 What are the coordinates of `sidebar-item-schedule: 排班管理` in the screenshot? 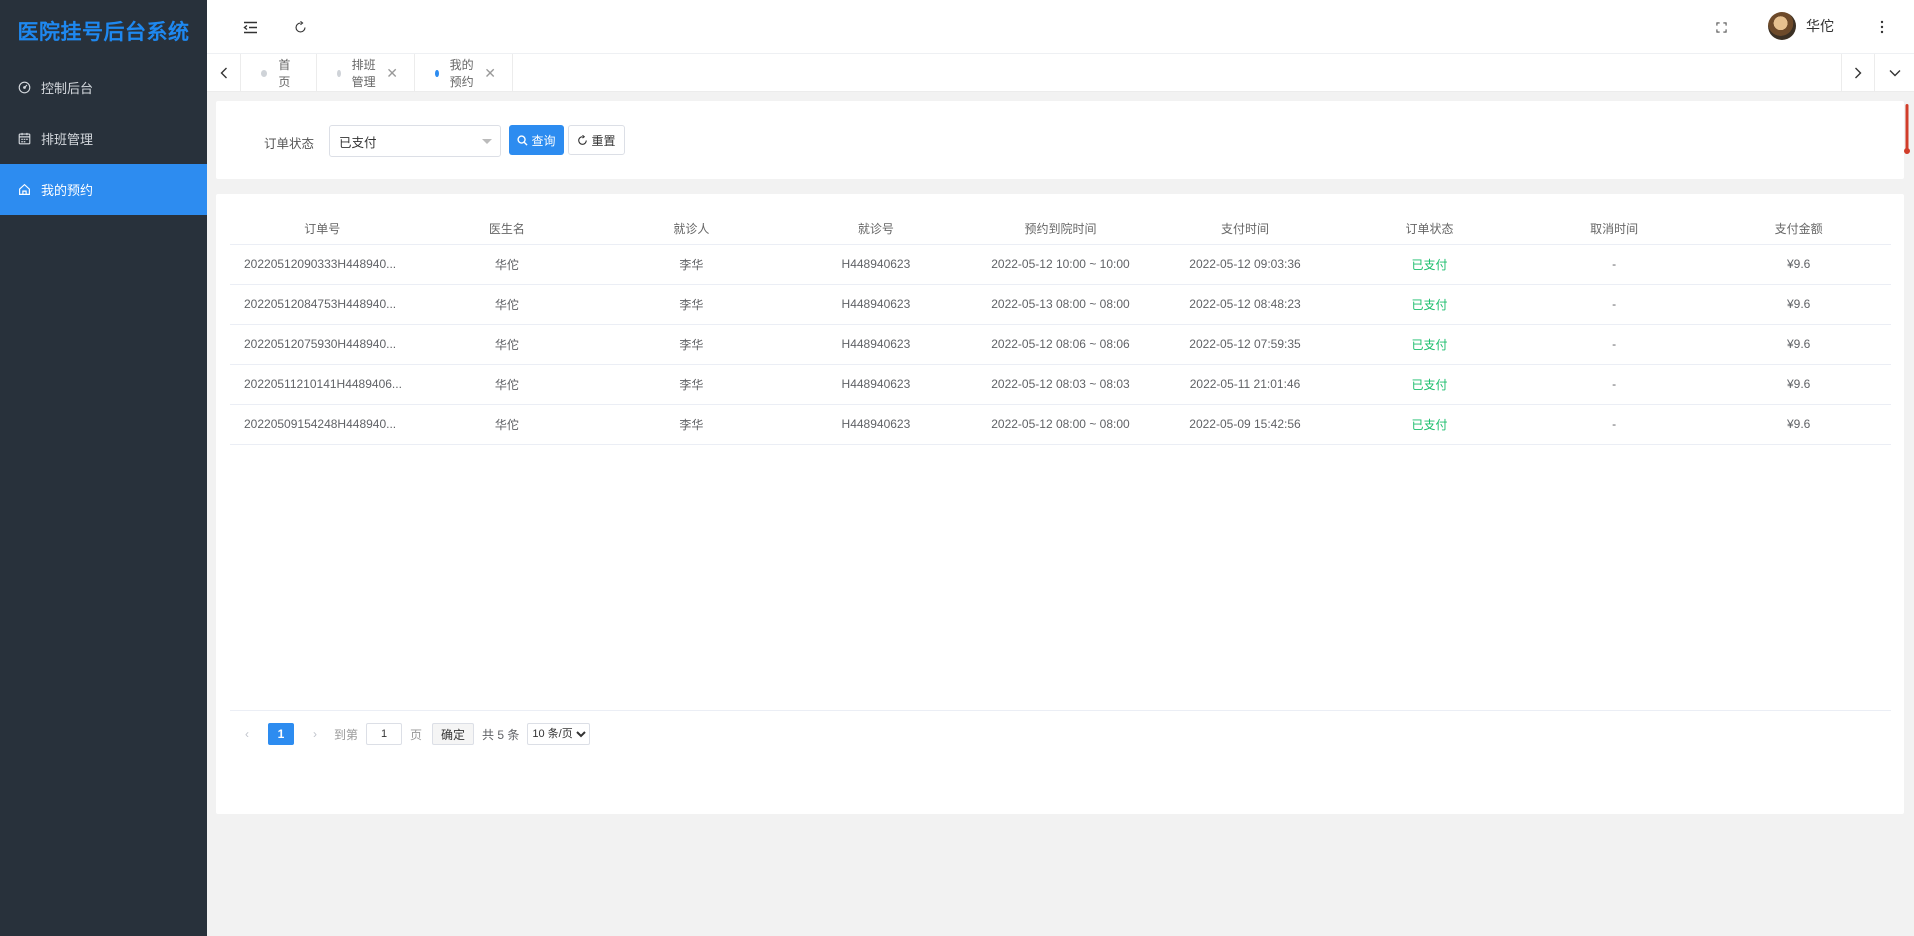 It's located at (103, 138).